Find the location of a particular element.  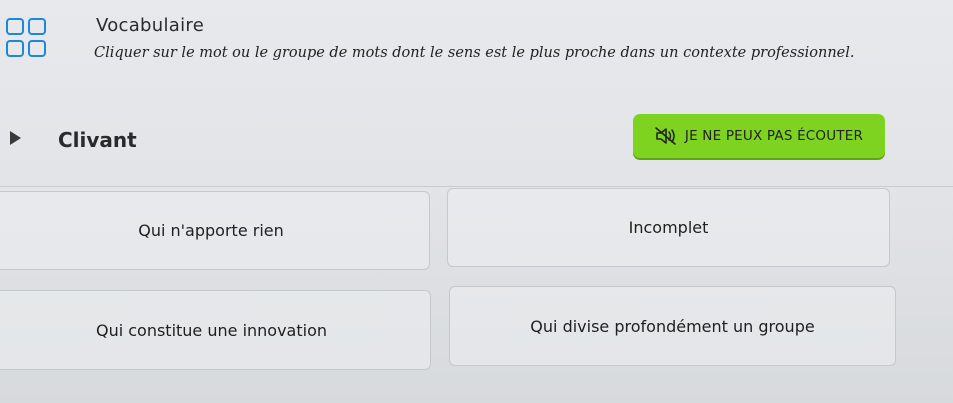

answer-option-4: Qui divise profondément un groupe is located at coordinates (672, 326).